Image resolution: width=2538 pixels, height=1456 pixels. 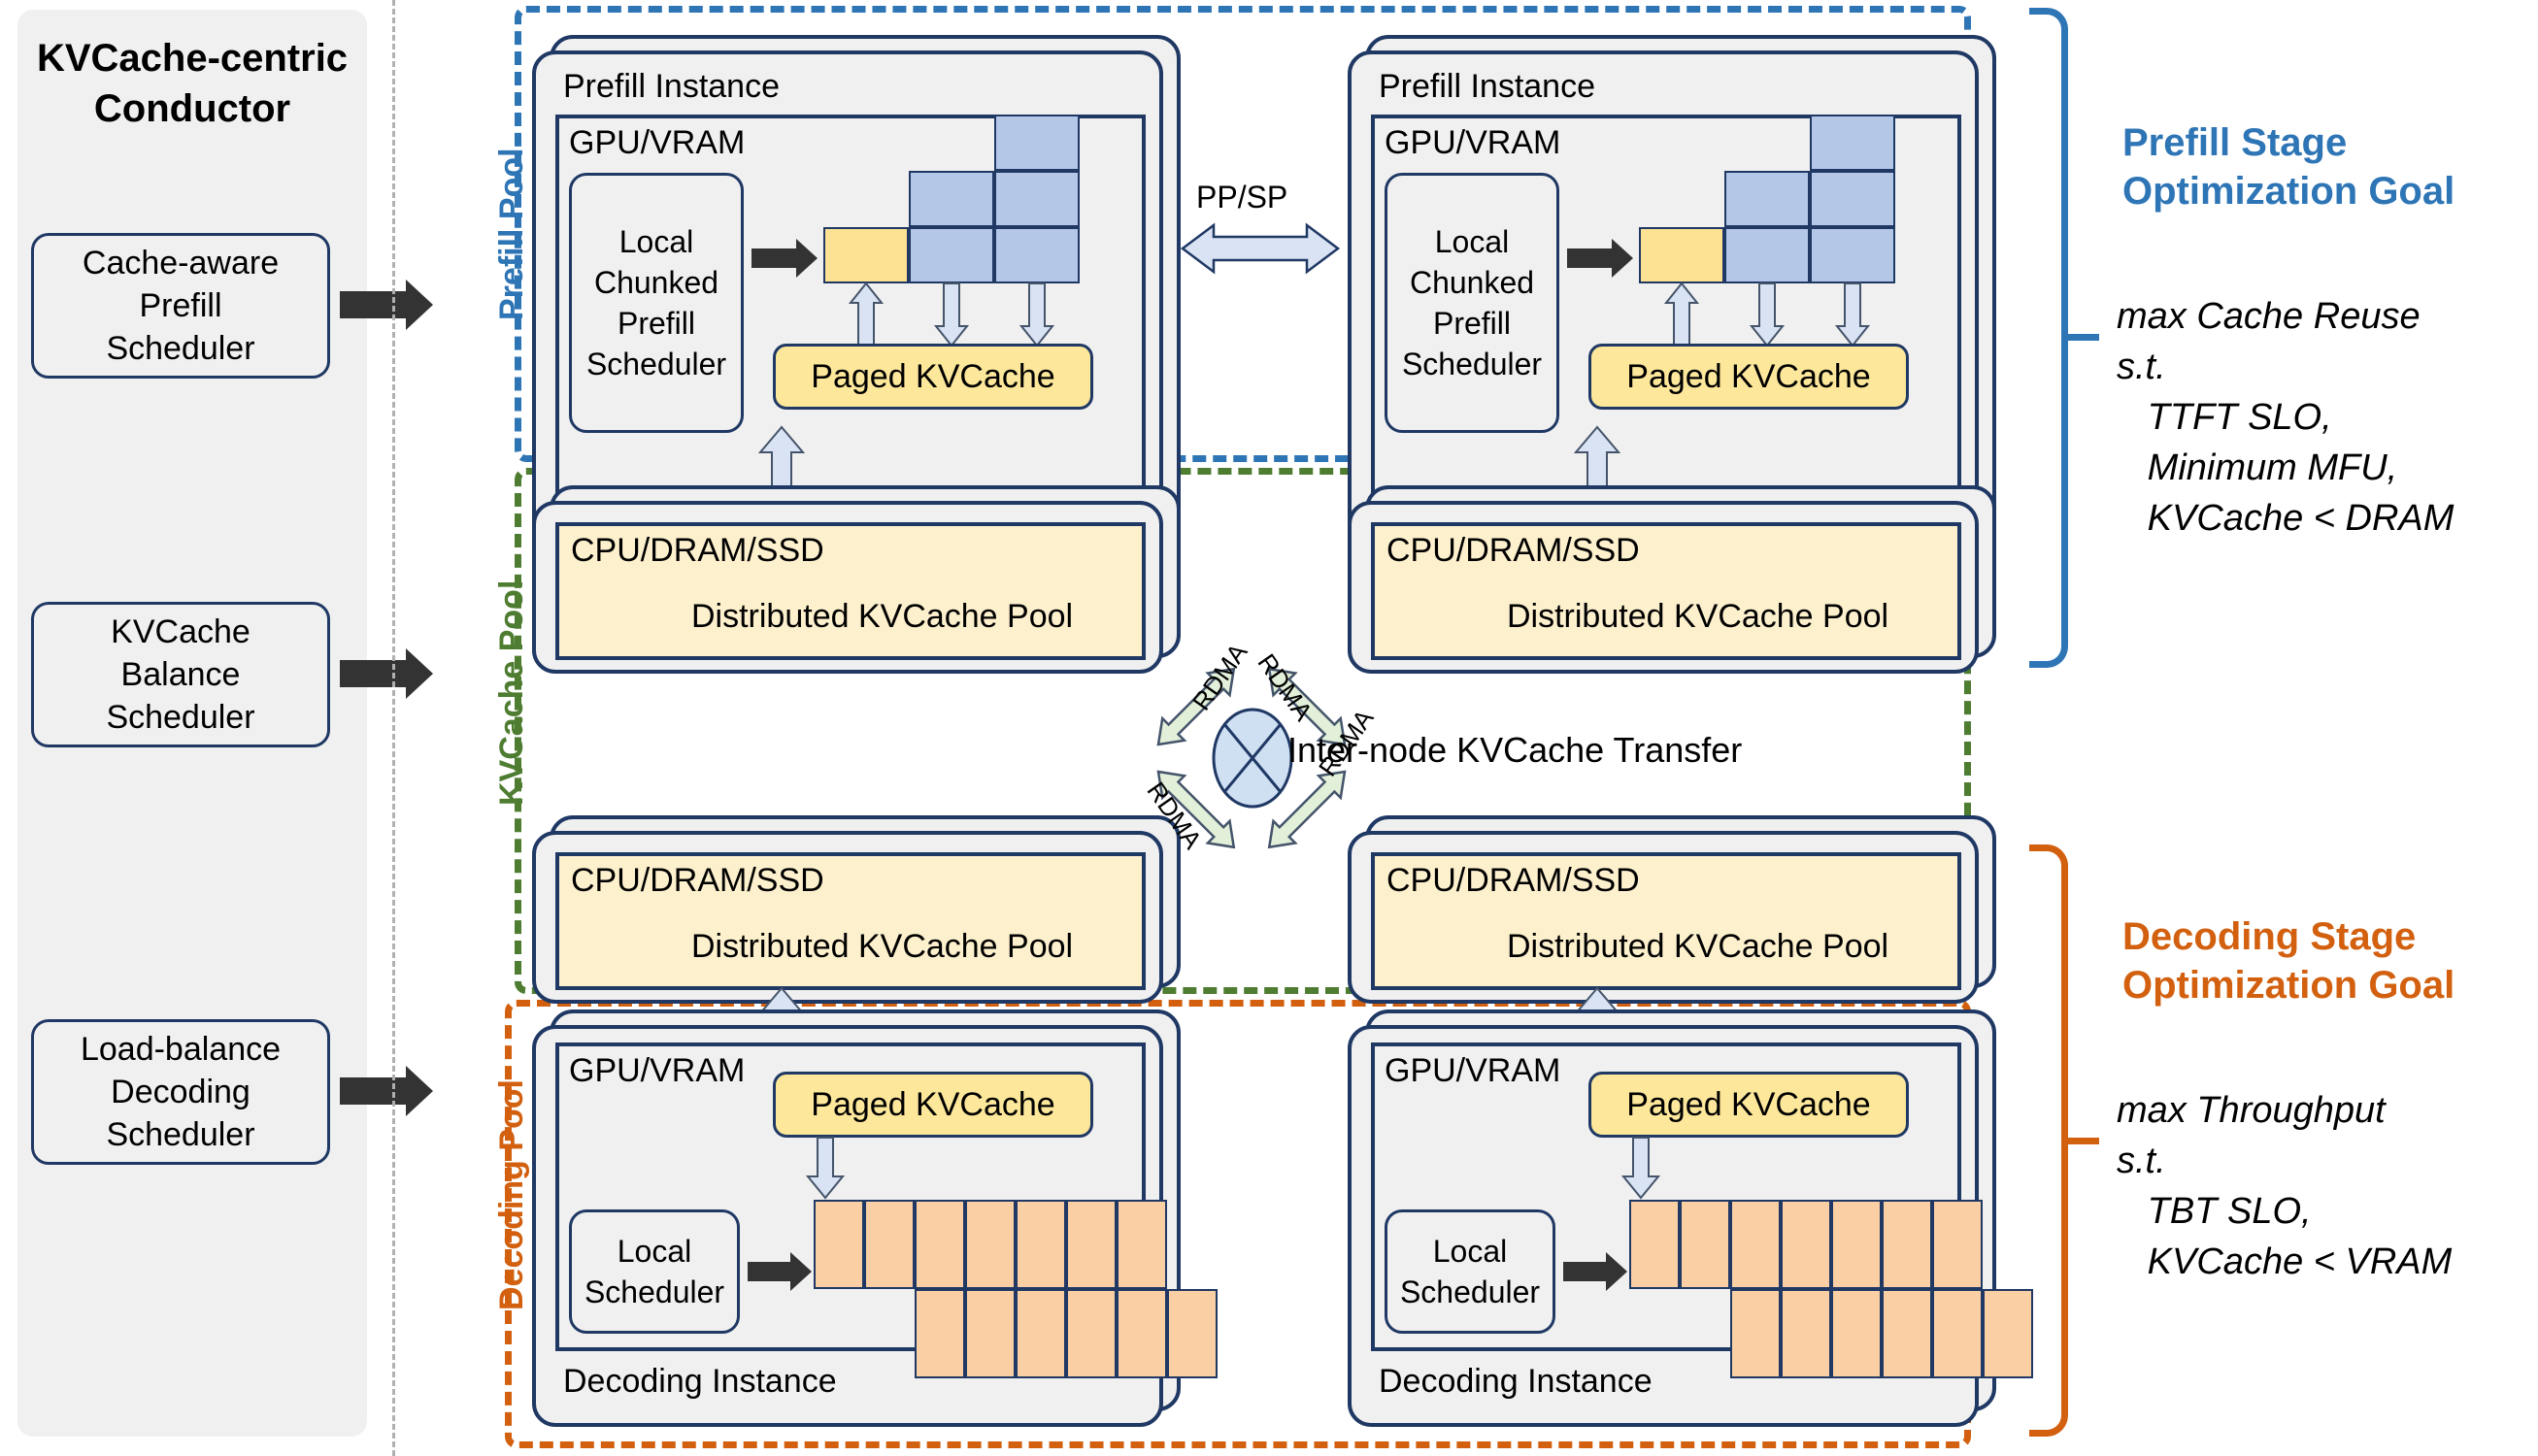 What do you see at coordinates (1767, 314) in the screenshot?
I see `block-cache-arrows-right` at bounding box center [1767, 314].